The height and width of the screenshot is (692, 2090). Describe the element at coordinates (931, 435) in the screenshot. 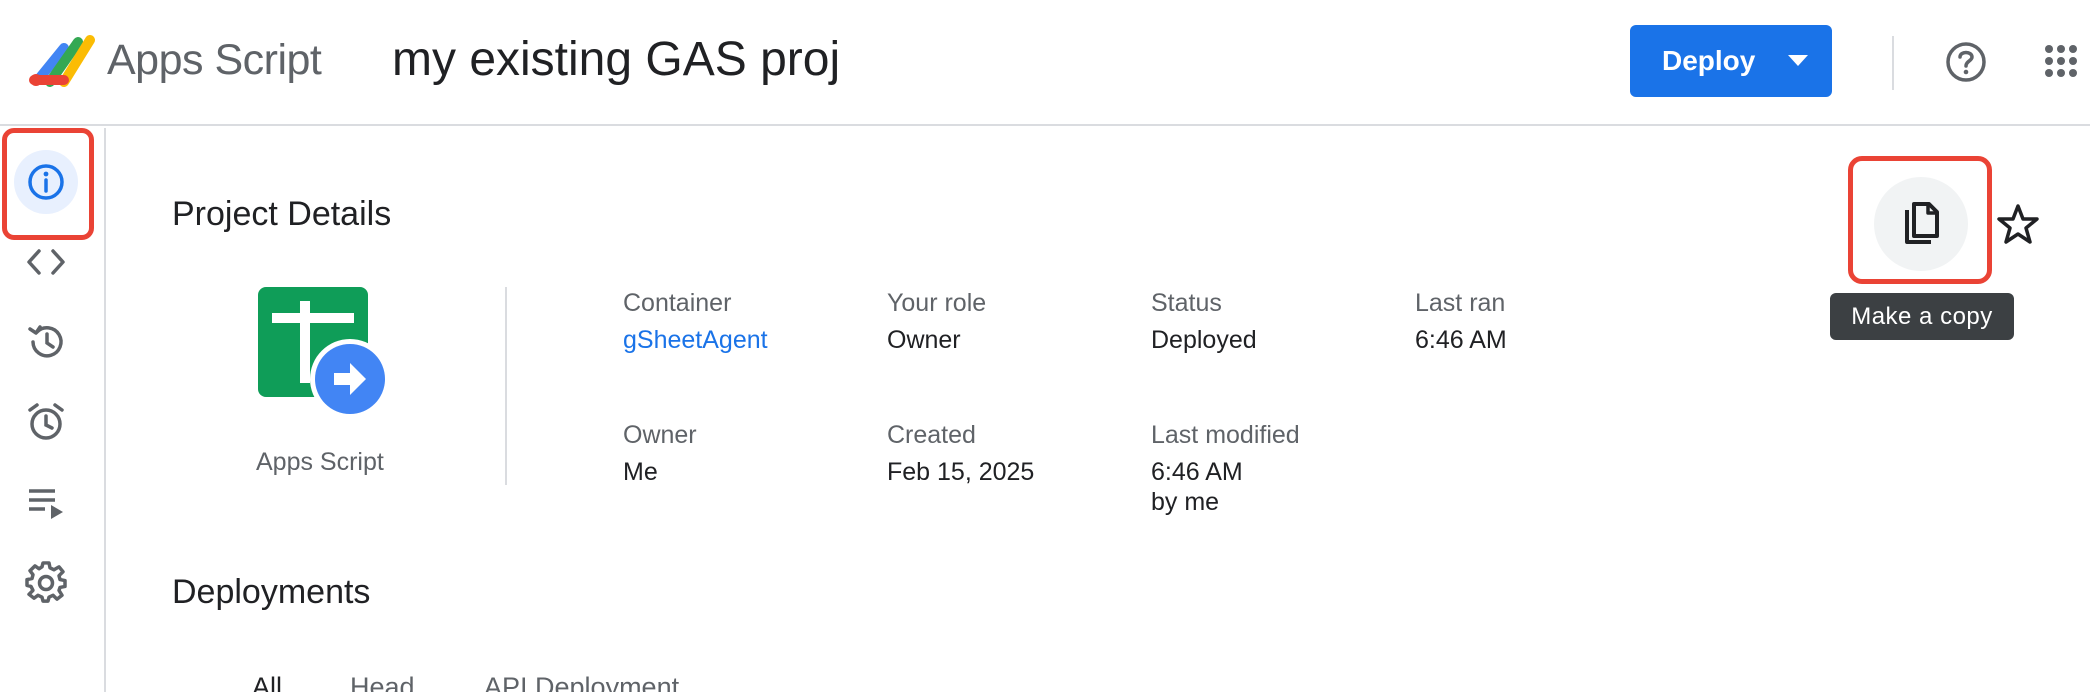

I see `created-label: Created` at that location.